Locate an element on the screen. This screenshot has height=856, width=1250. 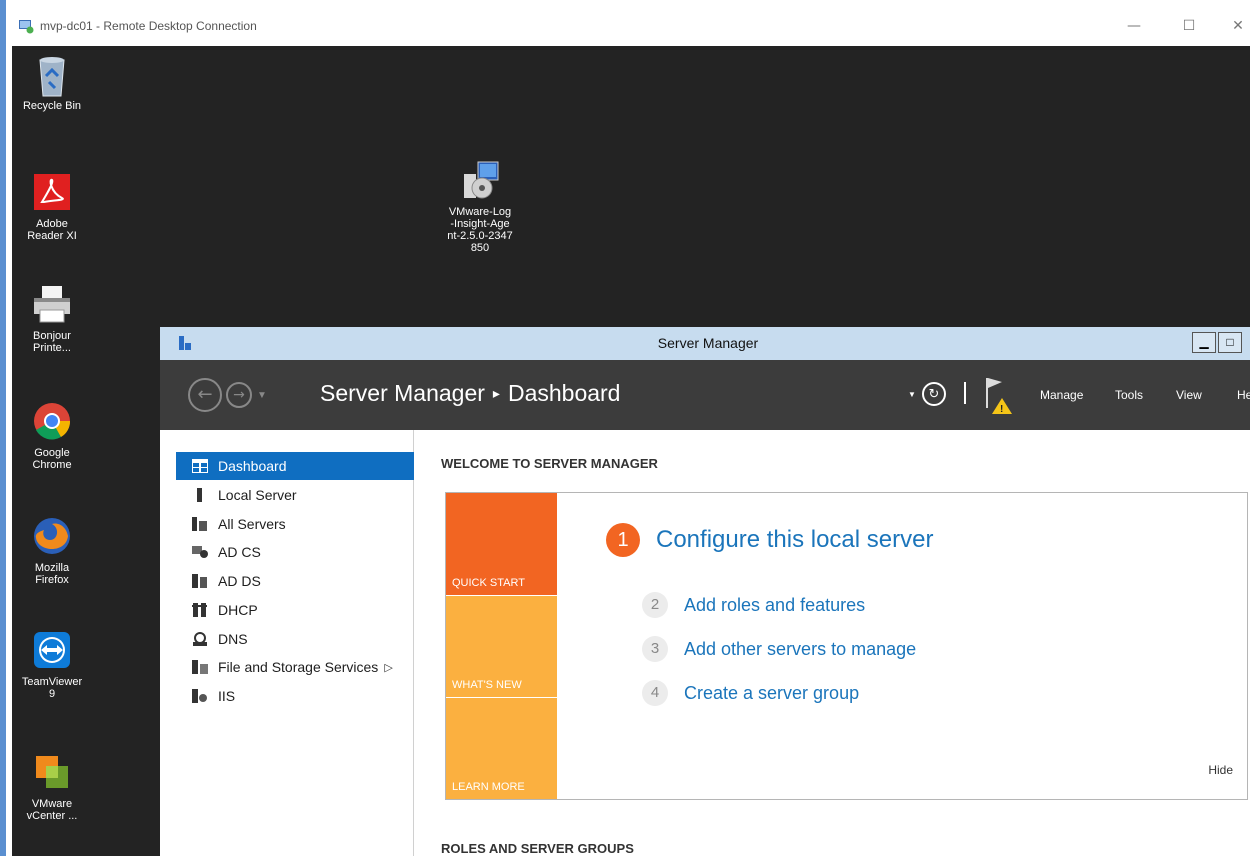
server-manager-title: Server Manager is located at coordinates (708, 343).